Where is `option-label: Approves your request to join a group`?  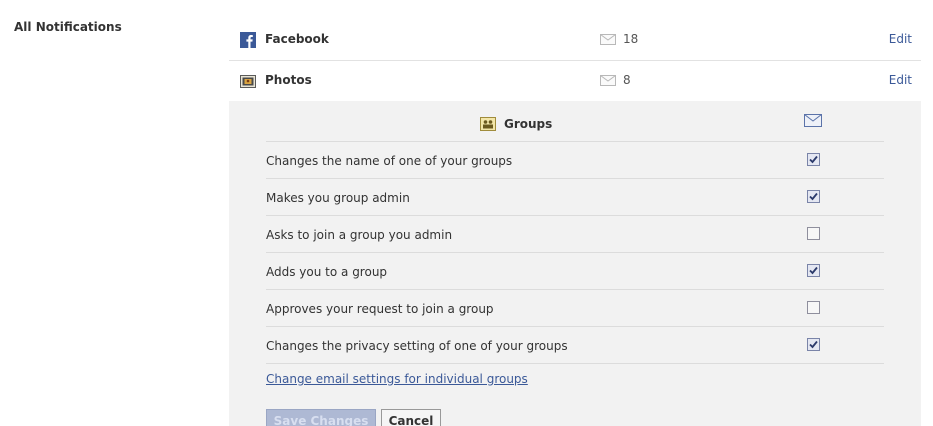 option-label: Approves your request to join a group is located at coordinates (380, 309).